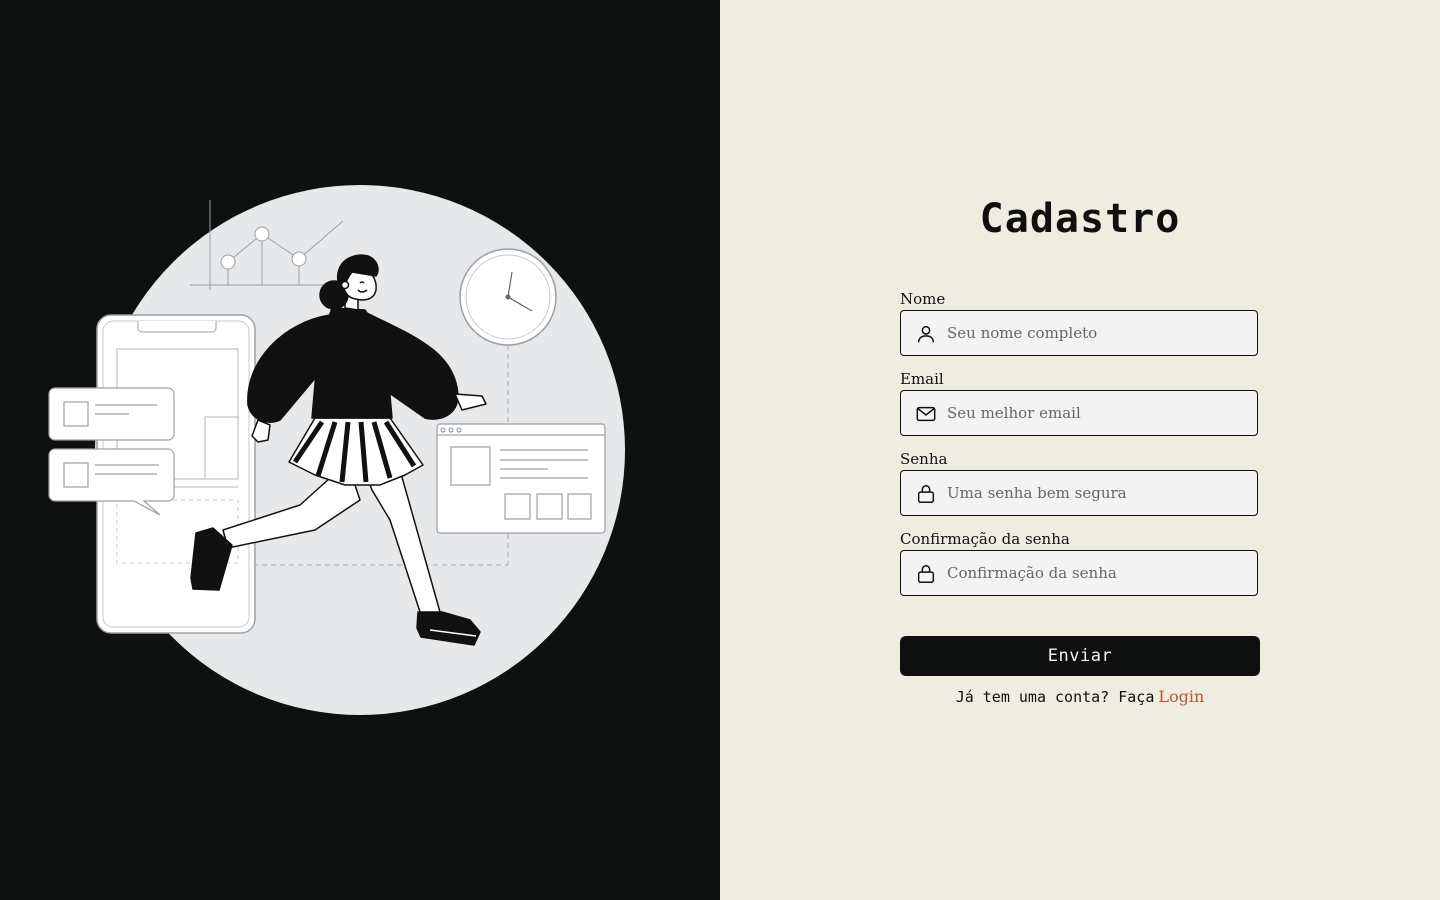 The width and height of the screenshot is (1440, 900). I want to click on name-field, so click(1079, 333).